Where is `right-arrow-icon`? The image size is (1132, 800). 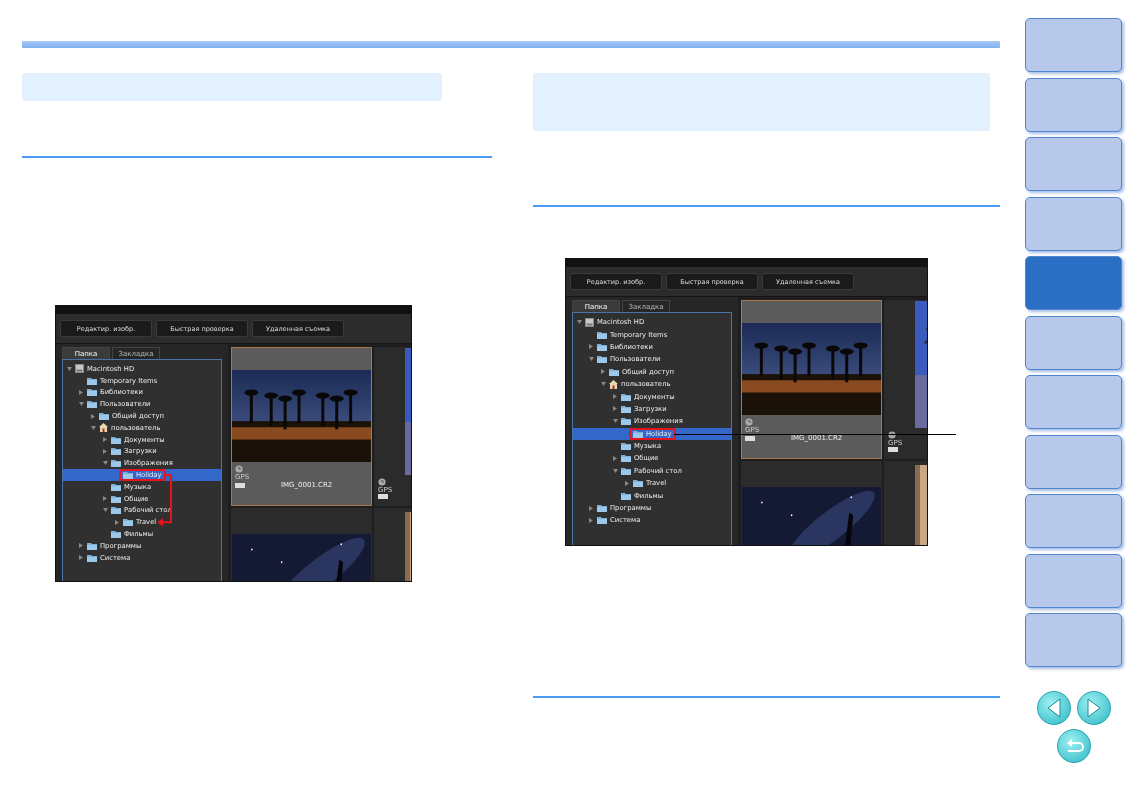 right-arrow-icon is located at coordinates (1093, 707).